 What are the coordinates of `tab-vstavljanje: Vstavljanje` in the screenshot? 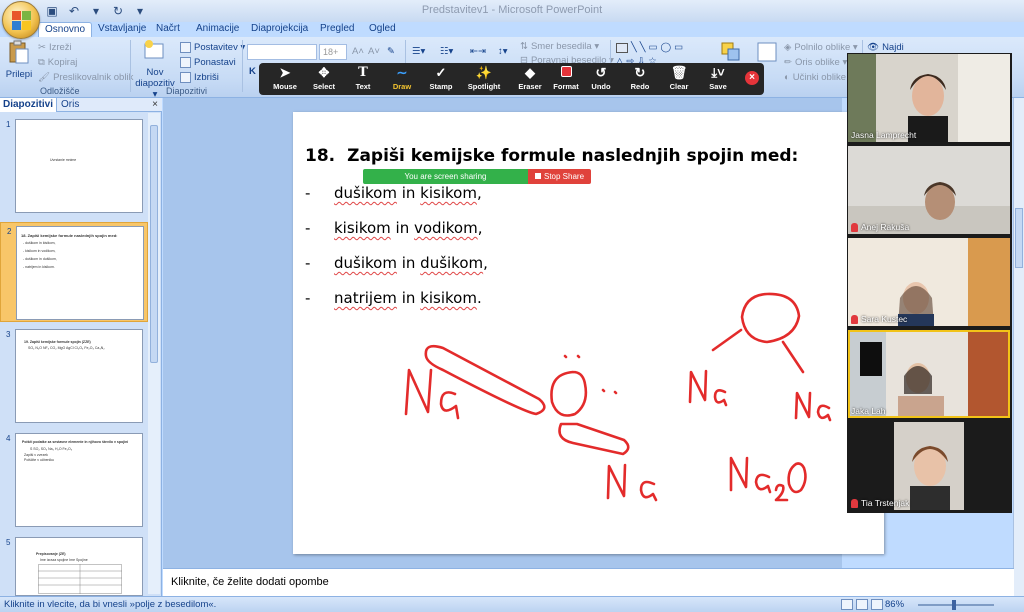 It's located at (122, 29).